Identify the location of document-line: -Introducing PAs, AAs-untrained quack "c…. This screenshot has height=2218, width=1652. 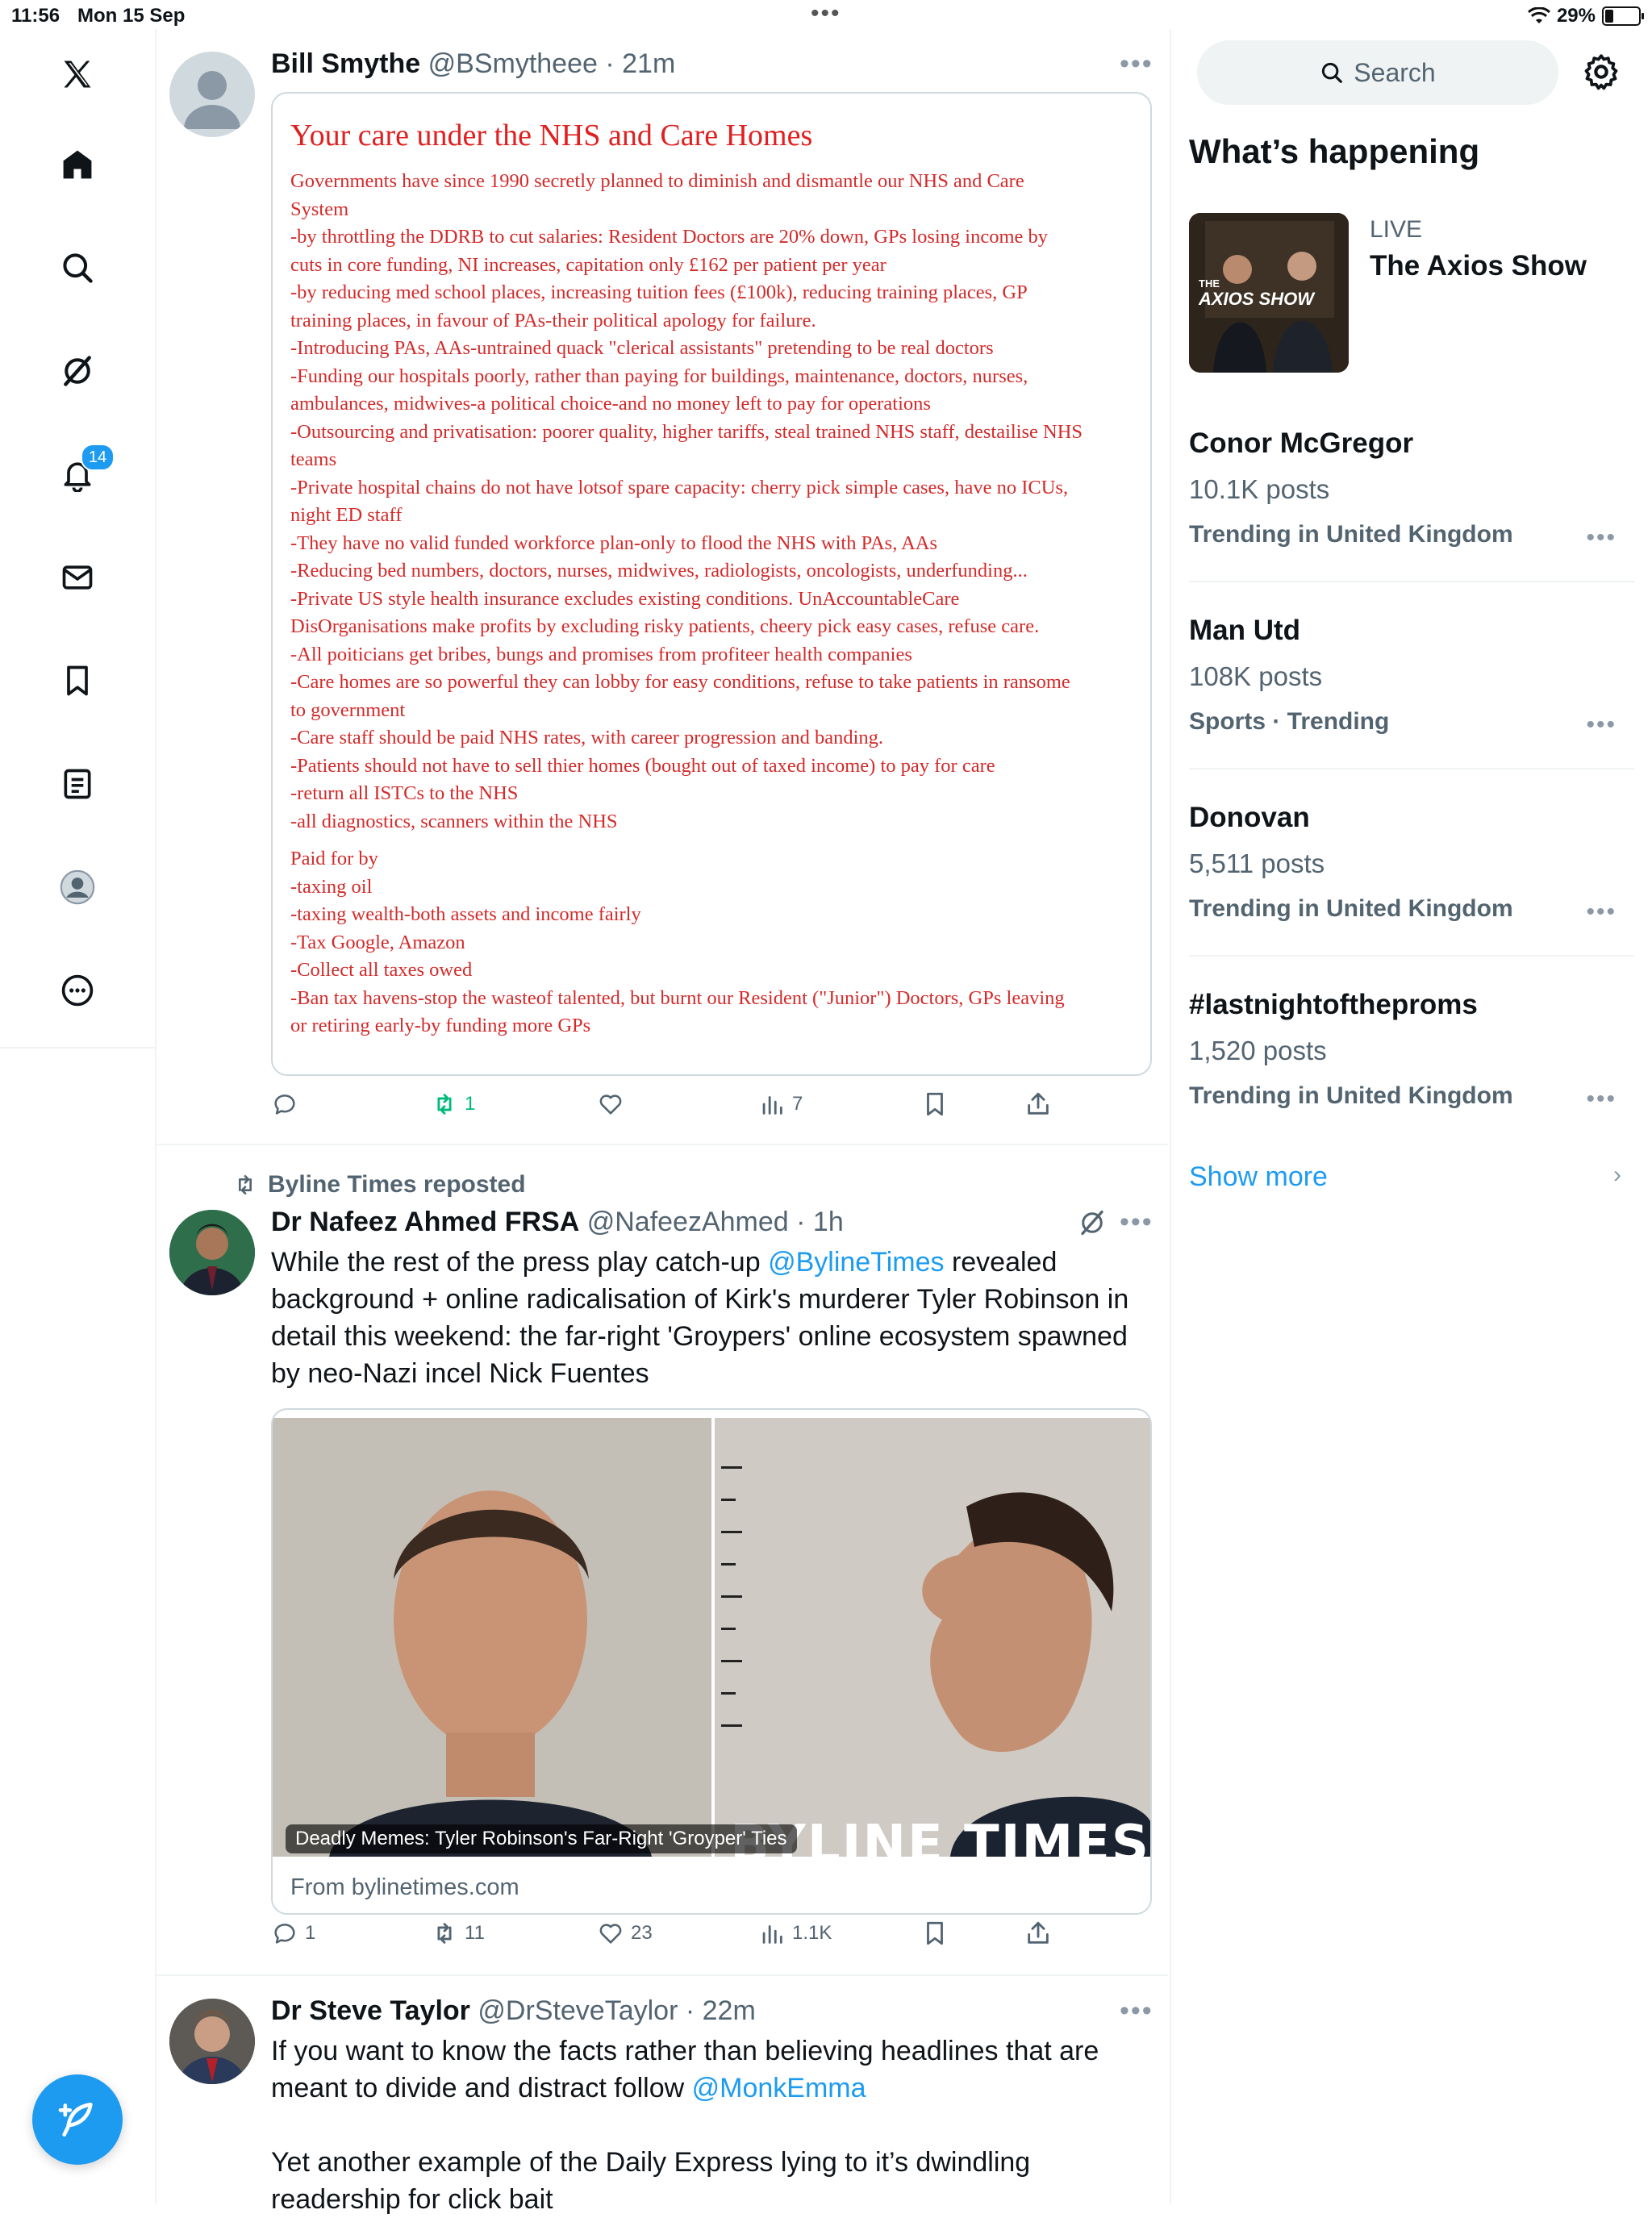
(642, 348).